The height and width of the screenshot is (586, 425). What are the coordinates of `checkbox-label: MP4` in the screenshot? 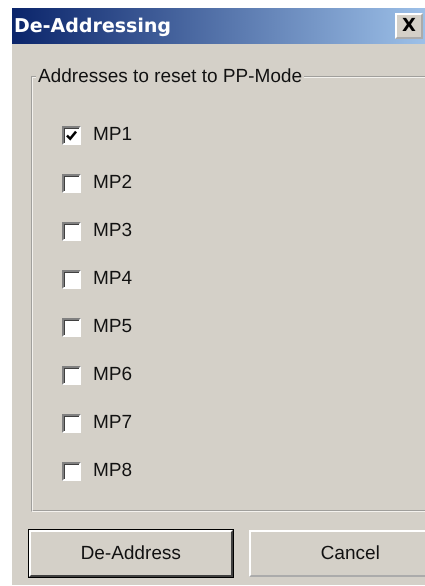 It's located at (112, 279).